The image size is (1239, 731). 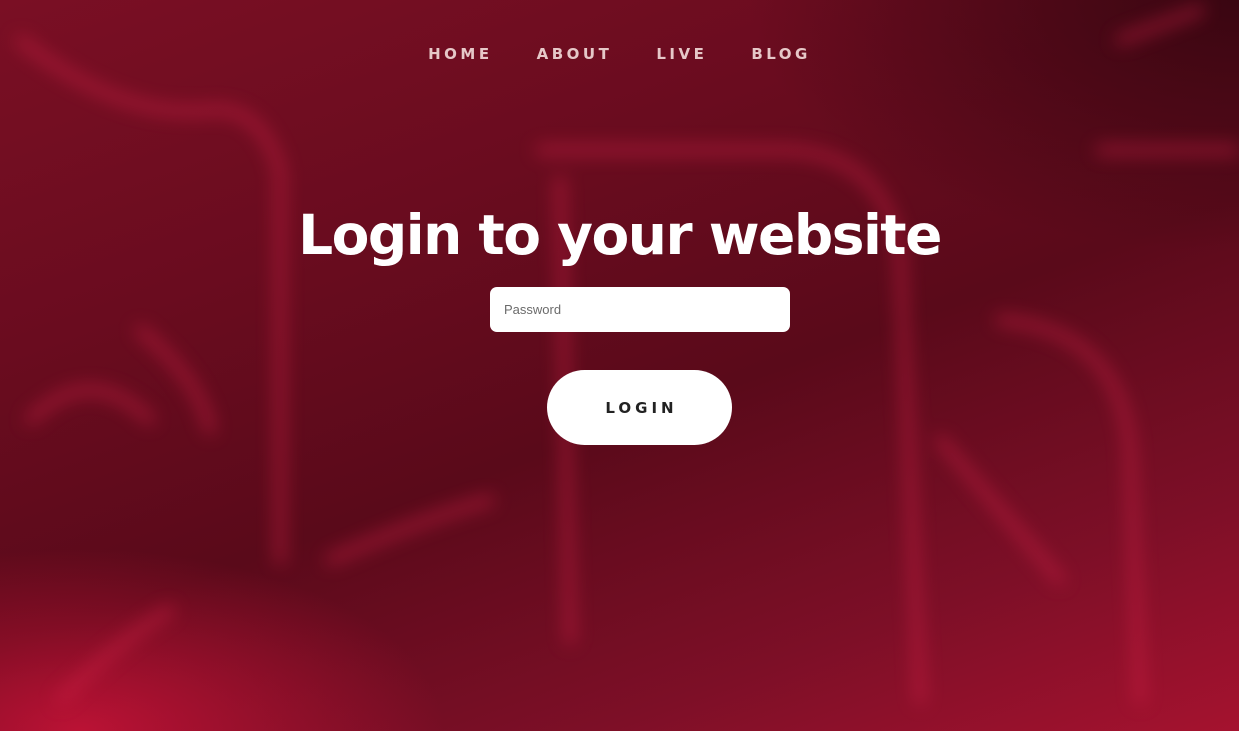 I want to click on login-button: LOGIN, so click(x=639, y=407).